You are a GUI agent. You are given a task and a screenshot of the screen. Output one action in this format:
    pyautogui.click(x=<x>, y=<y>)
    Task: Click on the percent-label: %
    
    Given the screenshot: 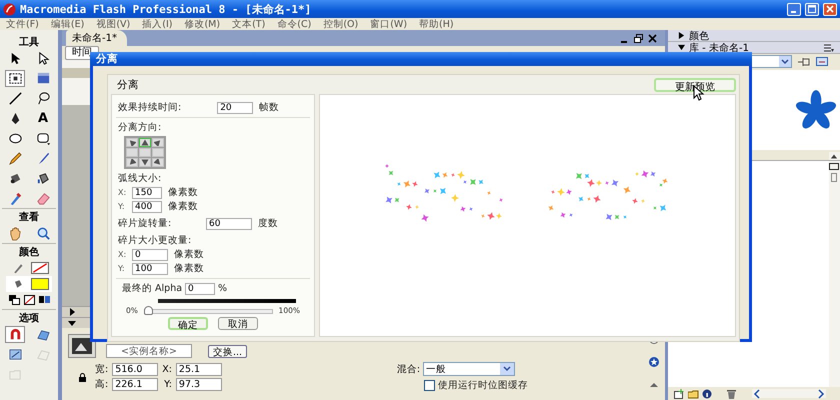 What is the action you would take?
    pyautogui.click(x=223, y=288)
    